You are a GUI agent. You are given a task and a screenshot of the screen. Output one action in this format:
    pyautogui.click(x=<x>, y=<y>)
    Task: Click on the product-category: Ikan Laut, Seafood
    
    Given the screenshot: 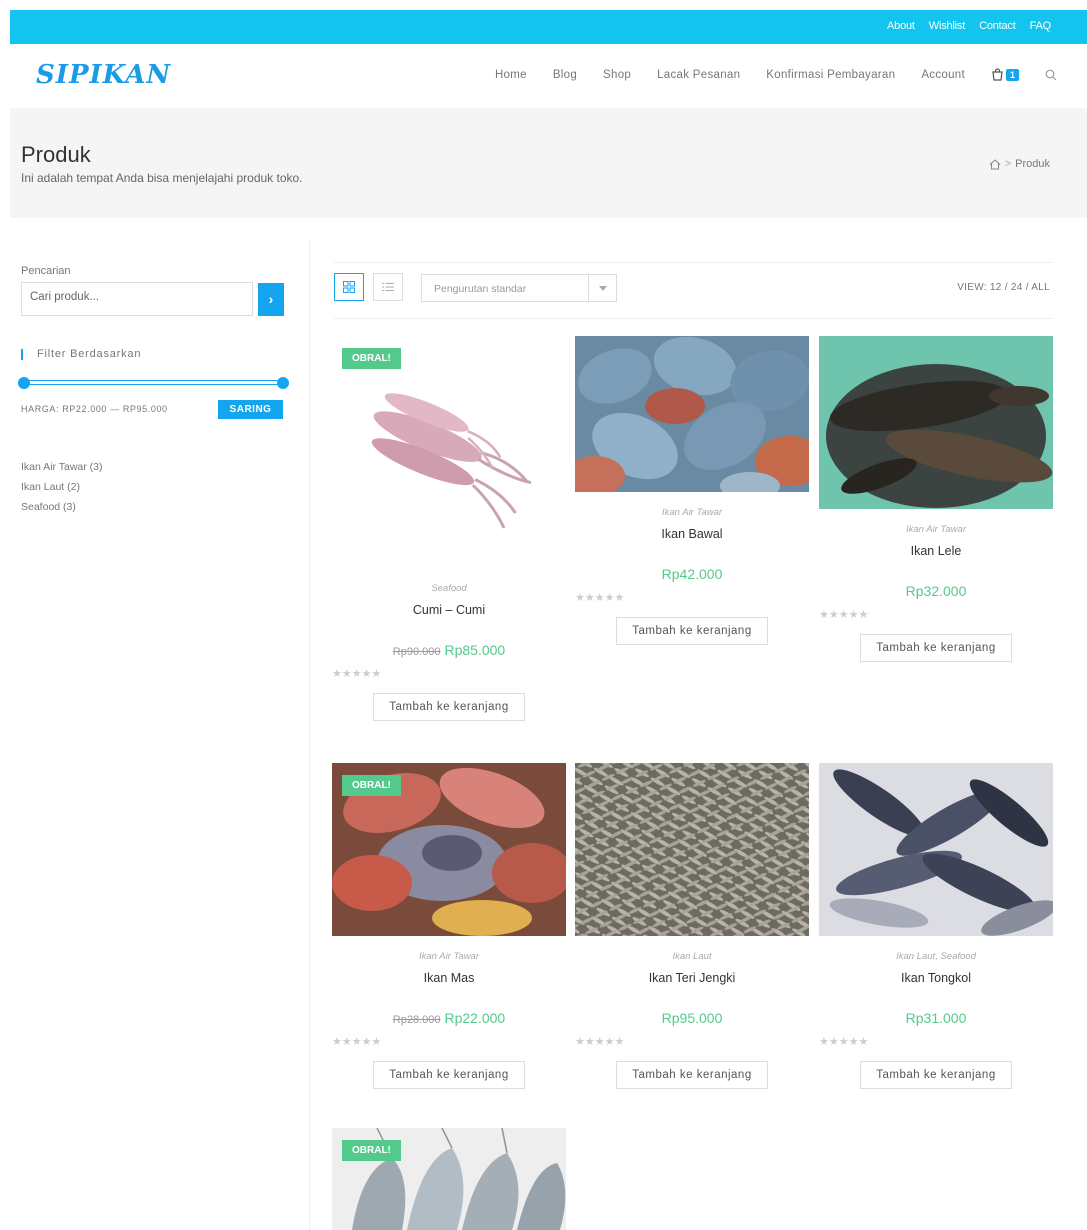 What is the action you would take?
    pyautogui.click(x=936, y=956)
    